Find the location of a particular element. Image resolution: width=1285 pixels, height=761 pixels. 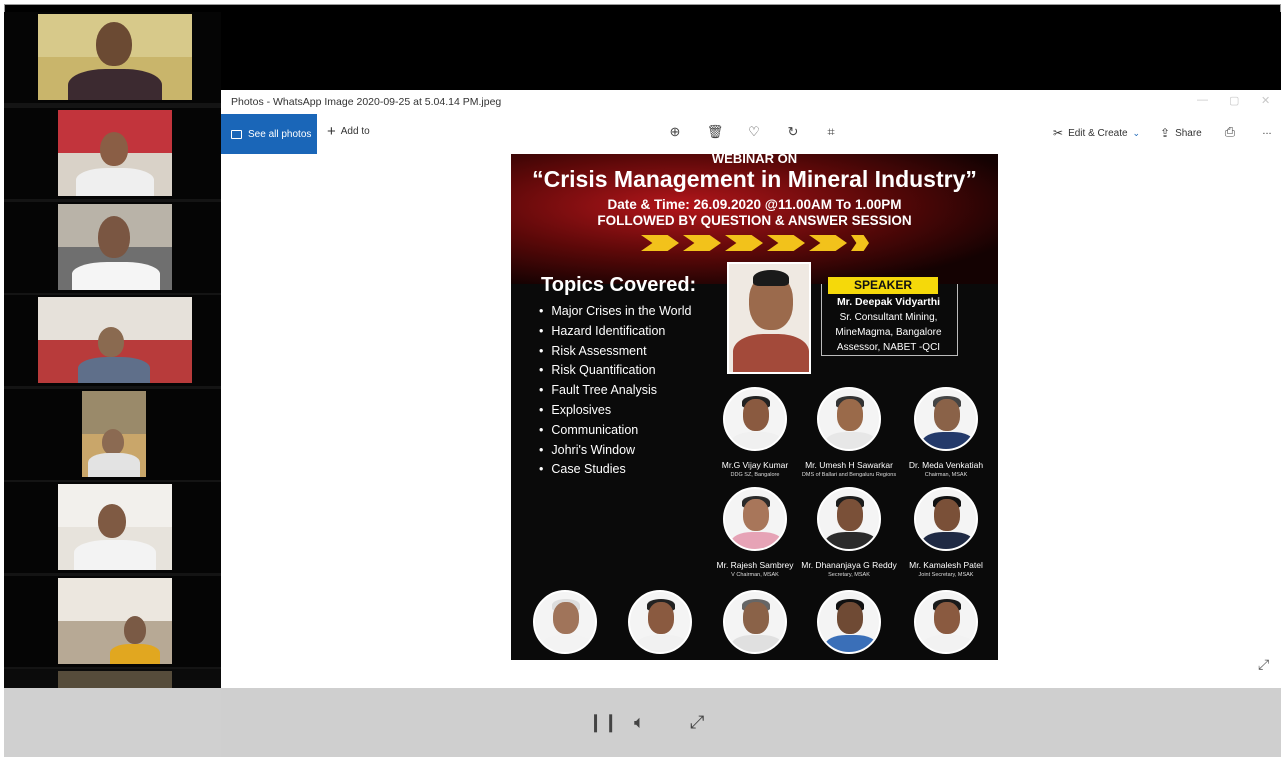

edit-create-button: ✂ Edit & Create ⌄ is located at coordinates (1096, 133).